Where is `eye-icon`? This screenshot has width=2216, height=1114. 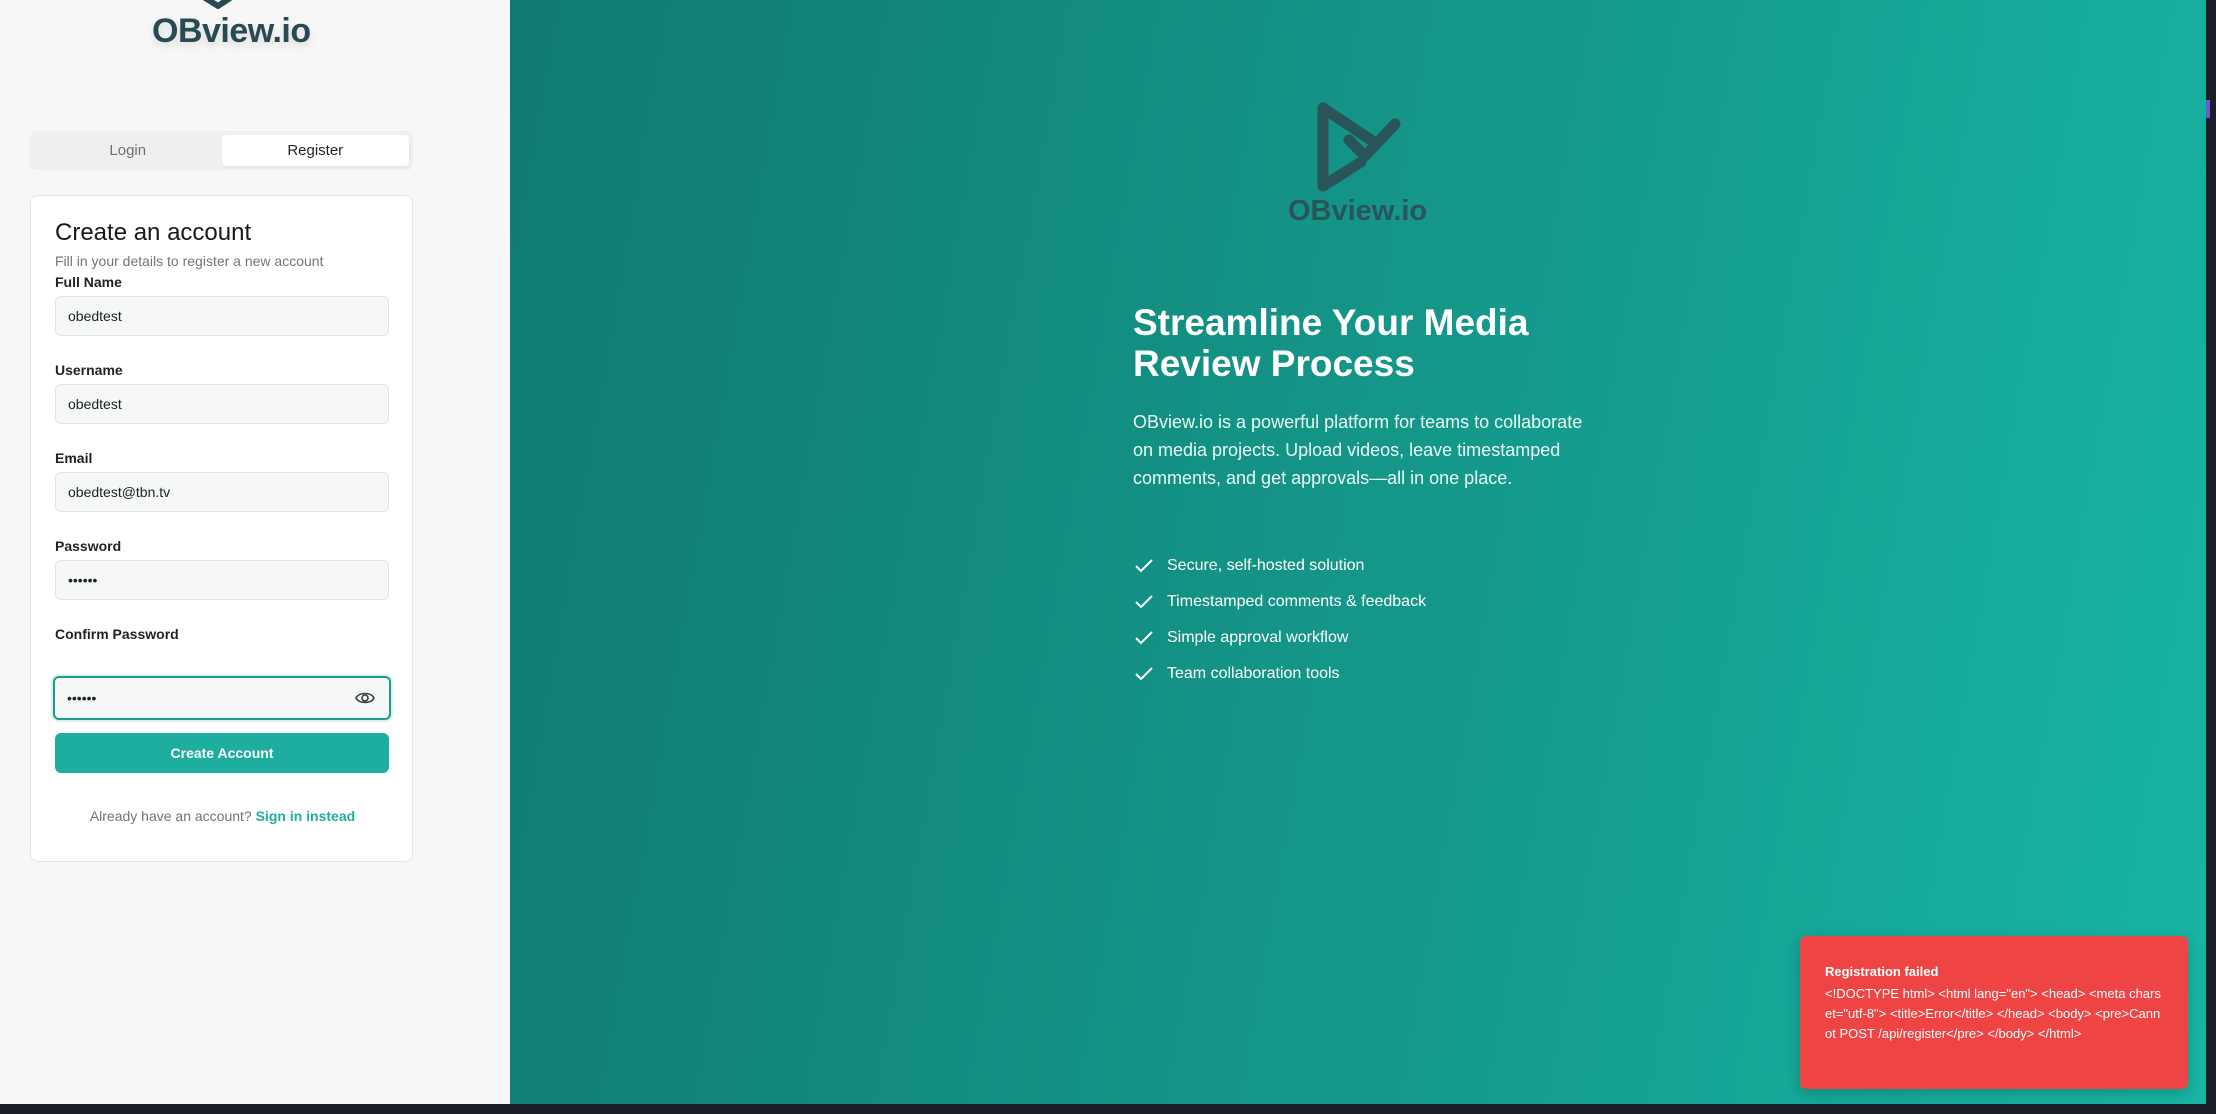
eye-icon is located at coordinates (365, 698).